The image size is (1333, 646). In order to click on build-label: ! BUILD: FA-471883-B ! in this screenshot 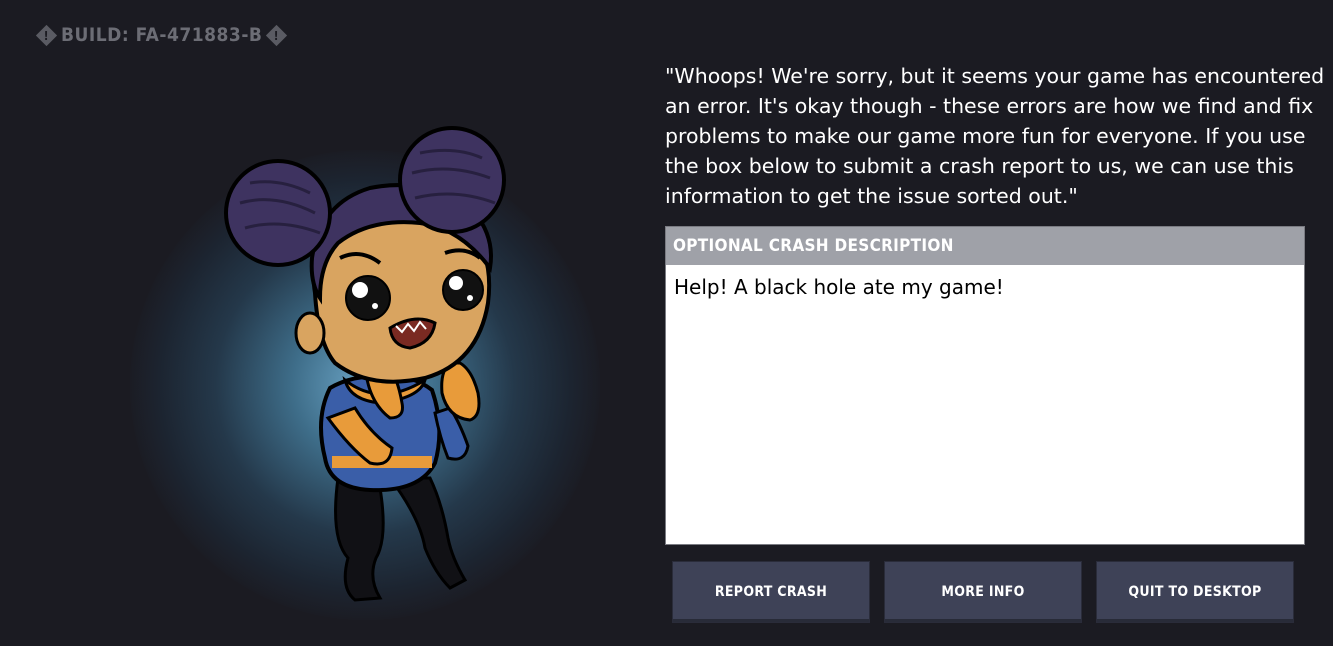, I will do `click(161, 35)`.